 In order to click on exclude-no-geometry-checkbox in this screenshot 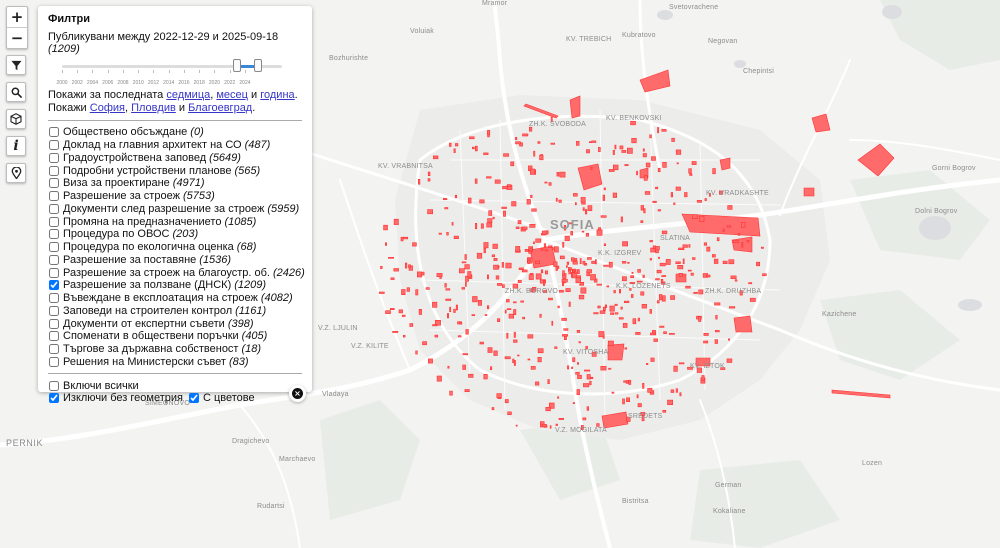, I will do `click(54, 398)`.